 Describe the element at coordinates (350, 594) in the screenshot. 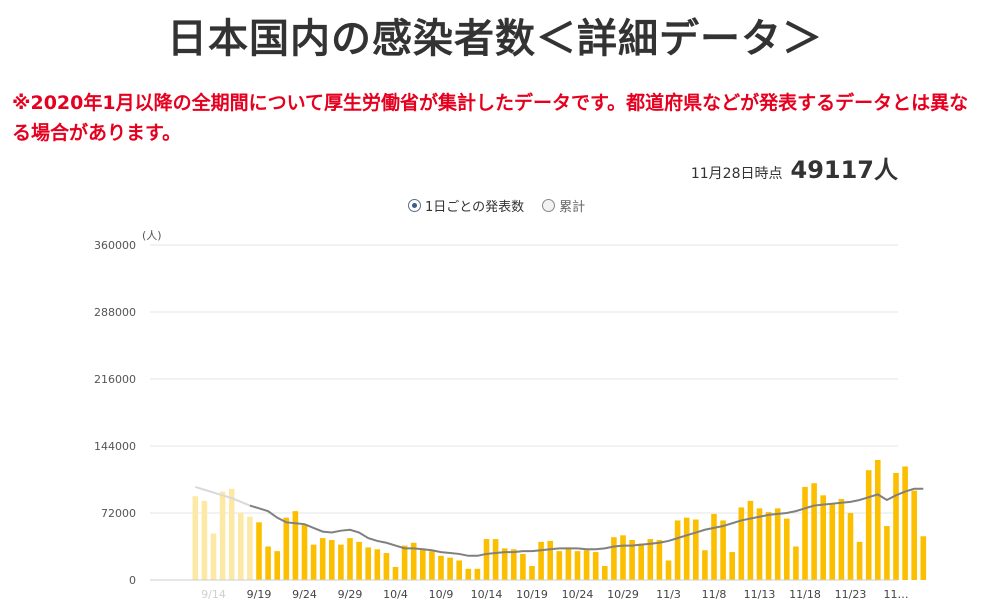

I see `x-tick-label: 9/29` at that location.